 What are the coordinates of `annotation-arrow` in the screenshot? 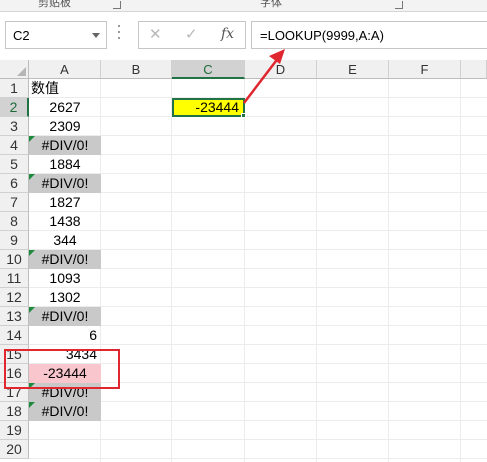 It's located at (264, 76).